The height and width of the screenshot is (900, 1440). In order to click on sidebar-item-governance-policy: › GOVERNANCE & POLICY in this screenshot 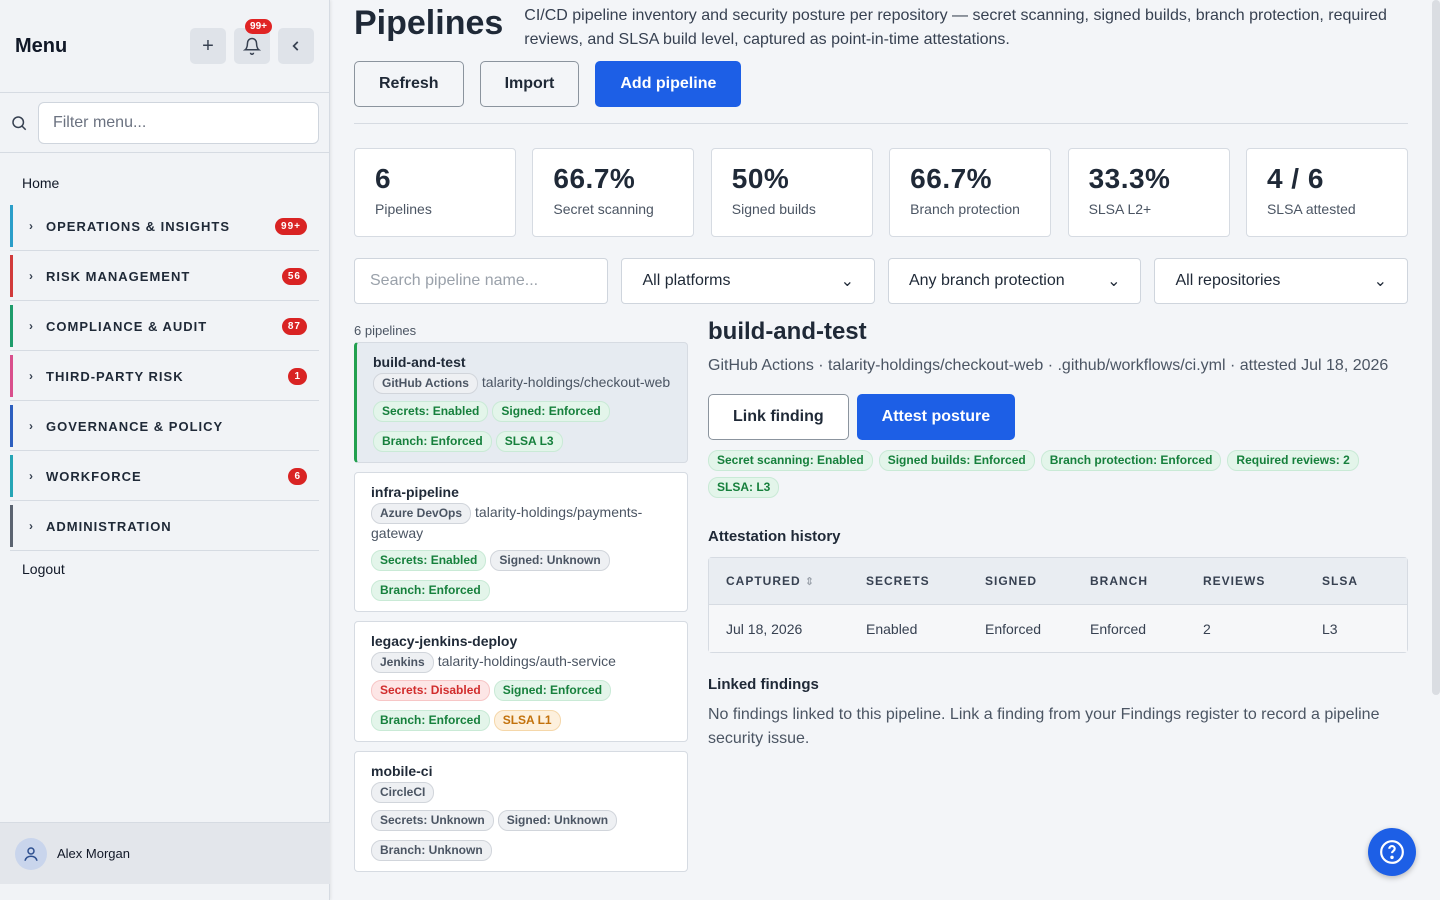, I will do `click(164, 428)`.